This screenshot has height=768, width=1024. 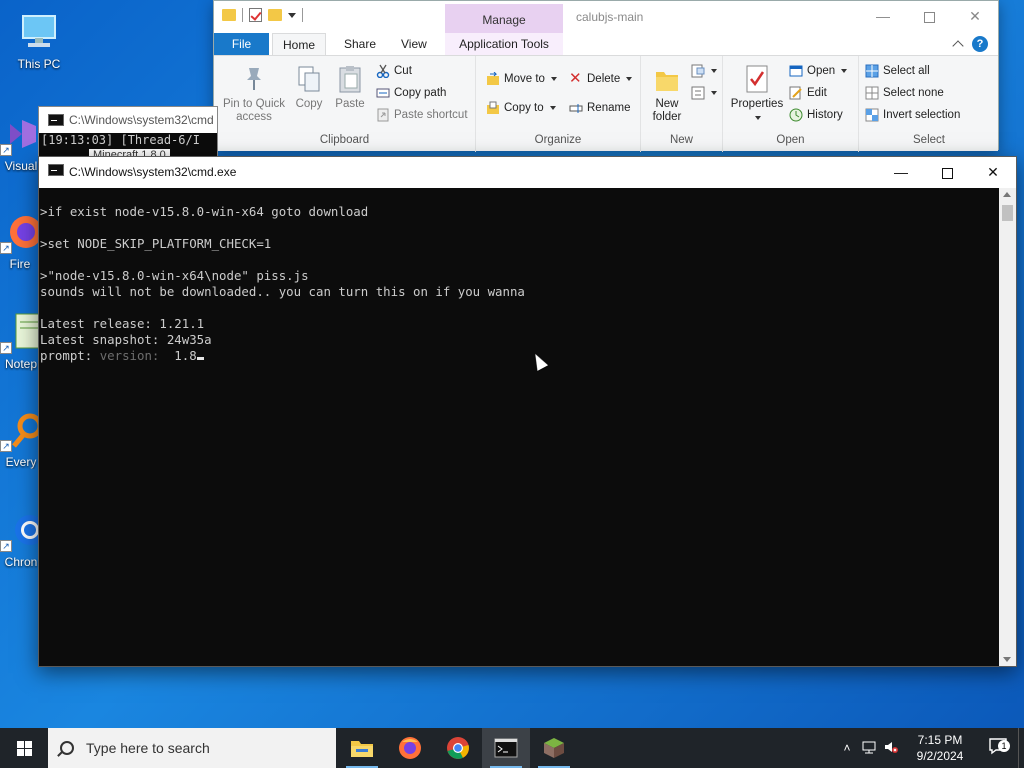 I want to click on properties-icon, so click(x=757, y=79).